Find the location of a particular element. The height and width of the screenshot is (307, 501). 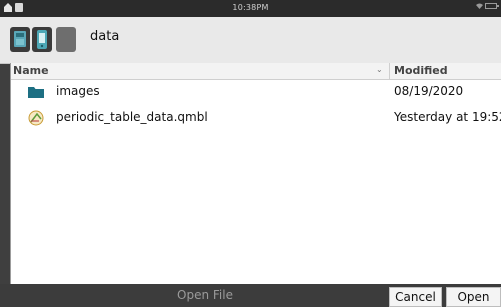

battery-icon is located at coordinates (492, 6).